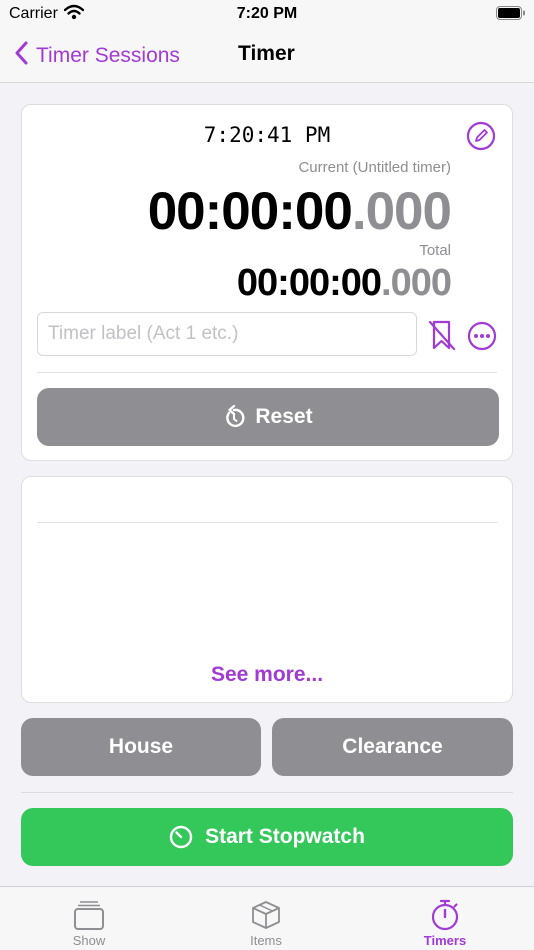 This screenshot has width=534, height=950. Describe the element at coordinates (141, 747) in the screenshot. I see `house-button: House` at that location.